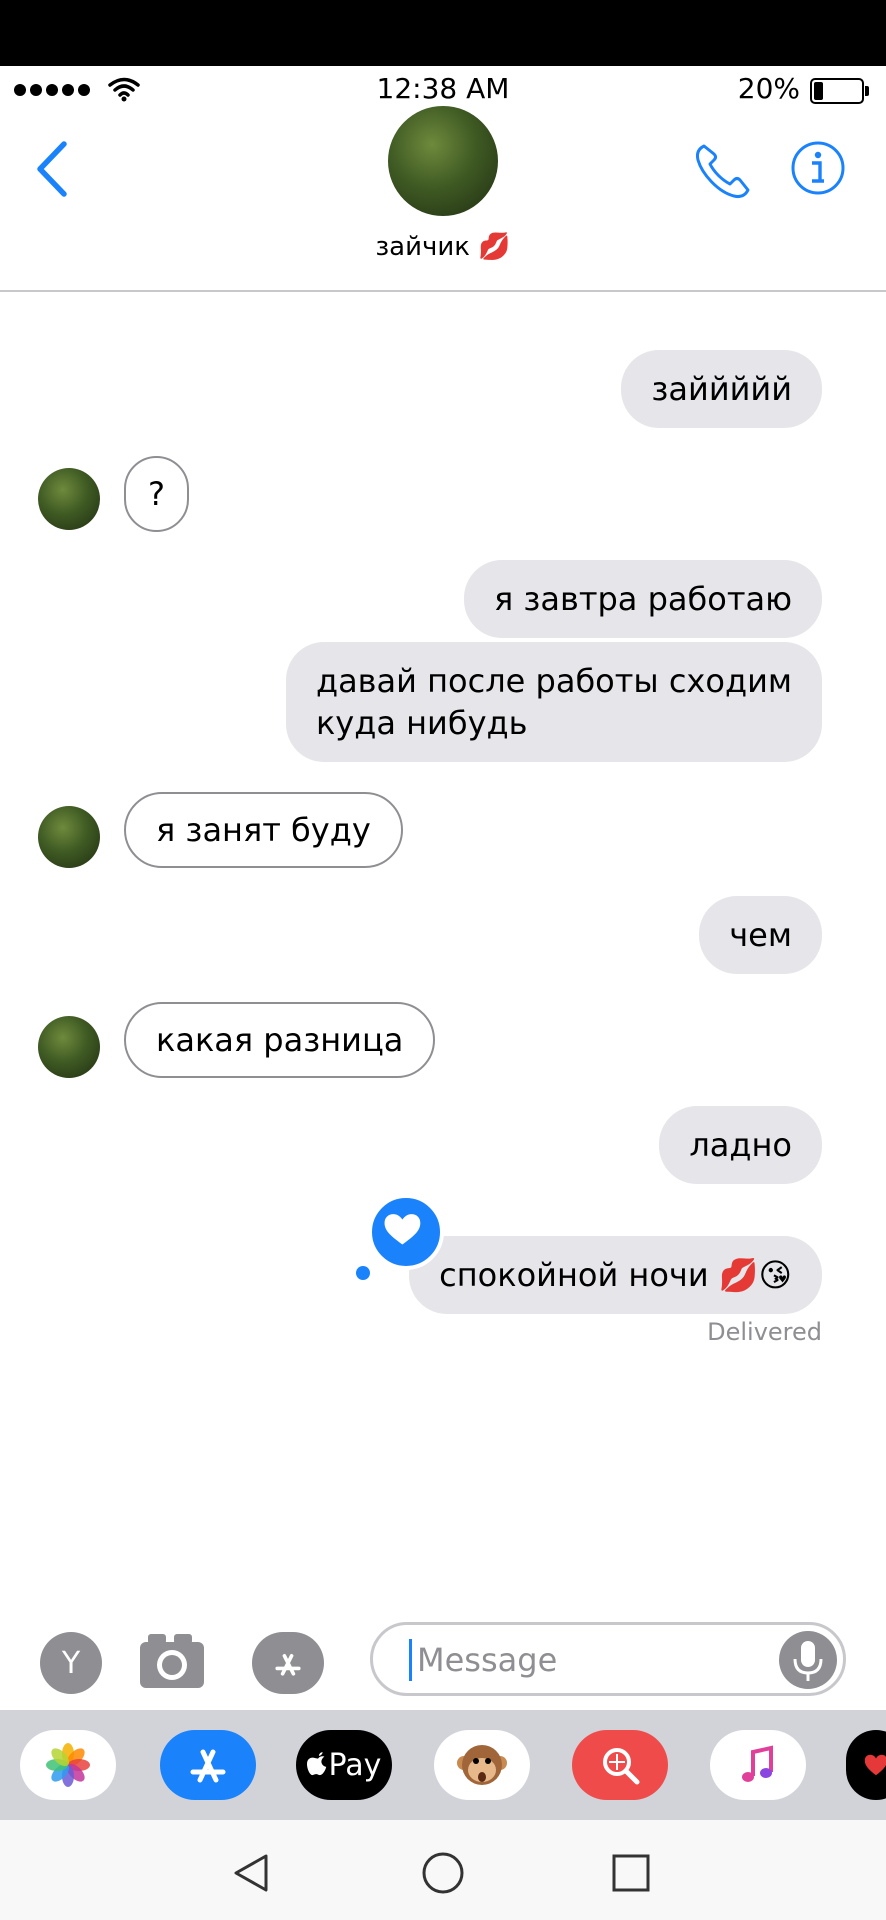 This screenshot has height=1920, width=886. What do you see at coordinates (410, 1660) in the screenshot?
I see `text-caret` at bounding box center [410, 1660].